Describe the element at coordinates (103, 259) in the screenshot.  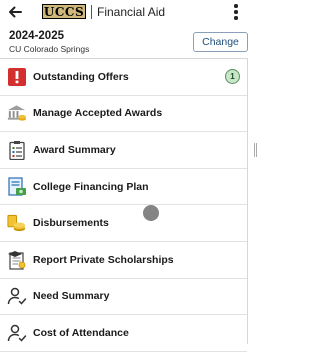
I see `menu-item-label: Report Private Scholarships` at that location.